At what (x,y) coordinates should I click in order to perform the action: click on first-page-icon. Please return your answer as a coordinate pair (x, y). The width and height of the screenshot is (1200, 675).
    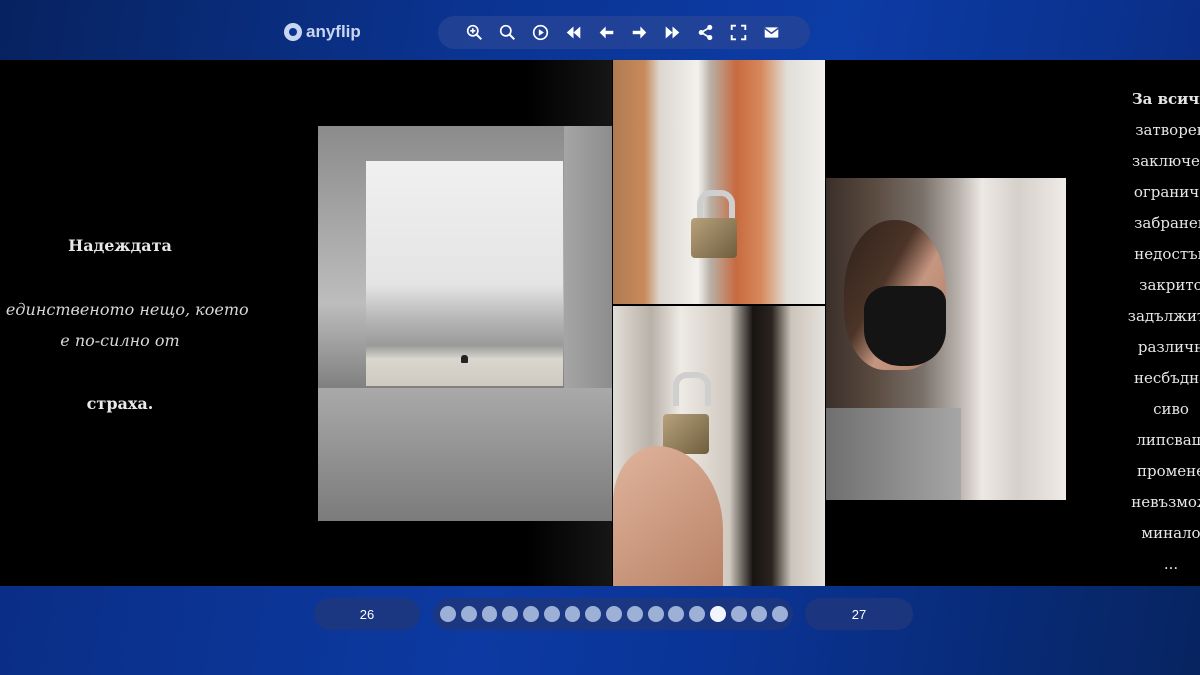
    Looking at the image, I should click on (573, 32).